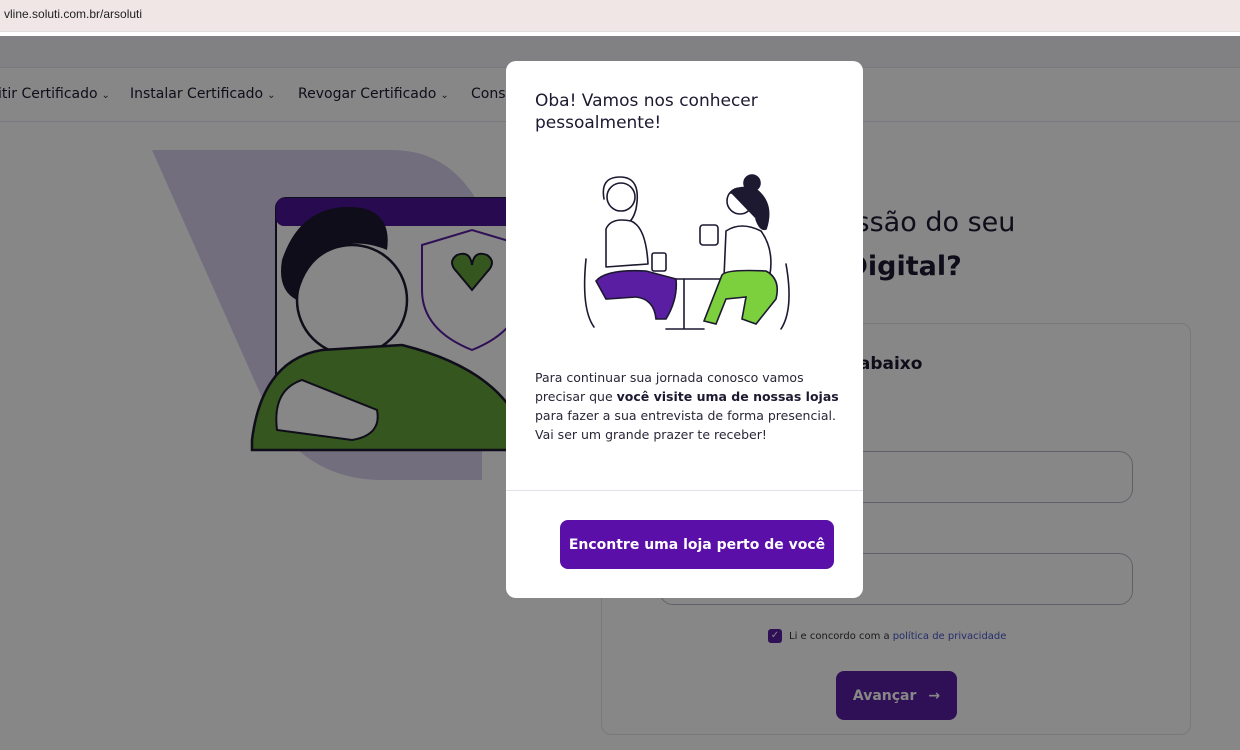 This screenshot has width=1240, height=750. I want to click on left-woman-cup, so click(659, 262).